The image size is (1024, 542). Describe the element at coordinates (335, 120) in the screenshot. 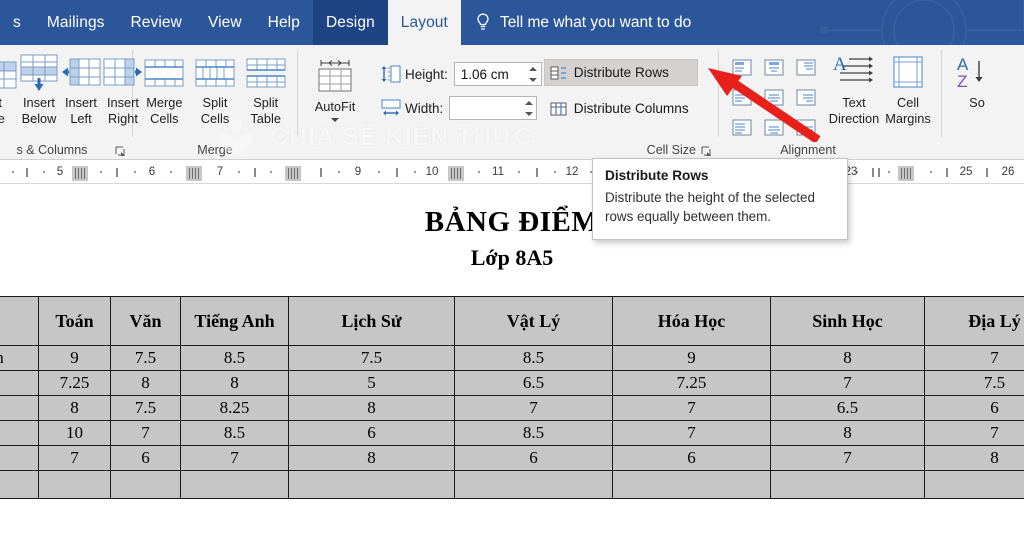

I see `autofit-dropdown-caret-icon` at that location.